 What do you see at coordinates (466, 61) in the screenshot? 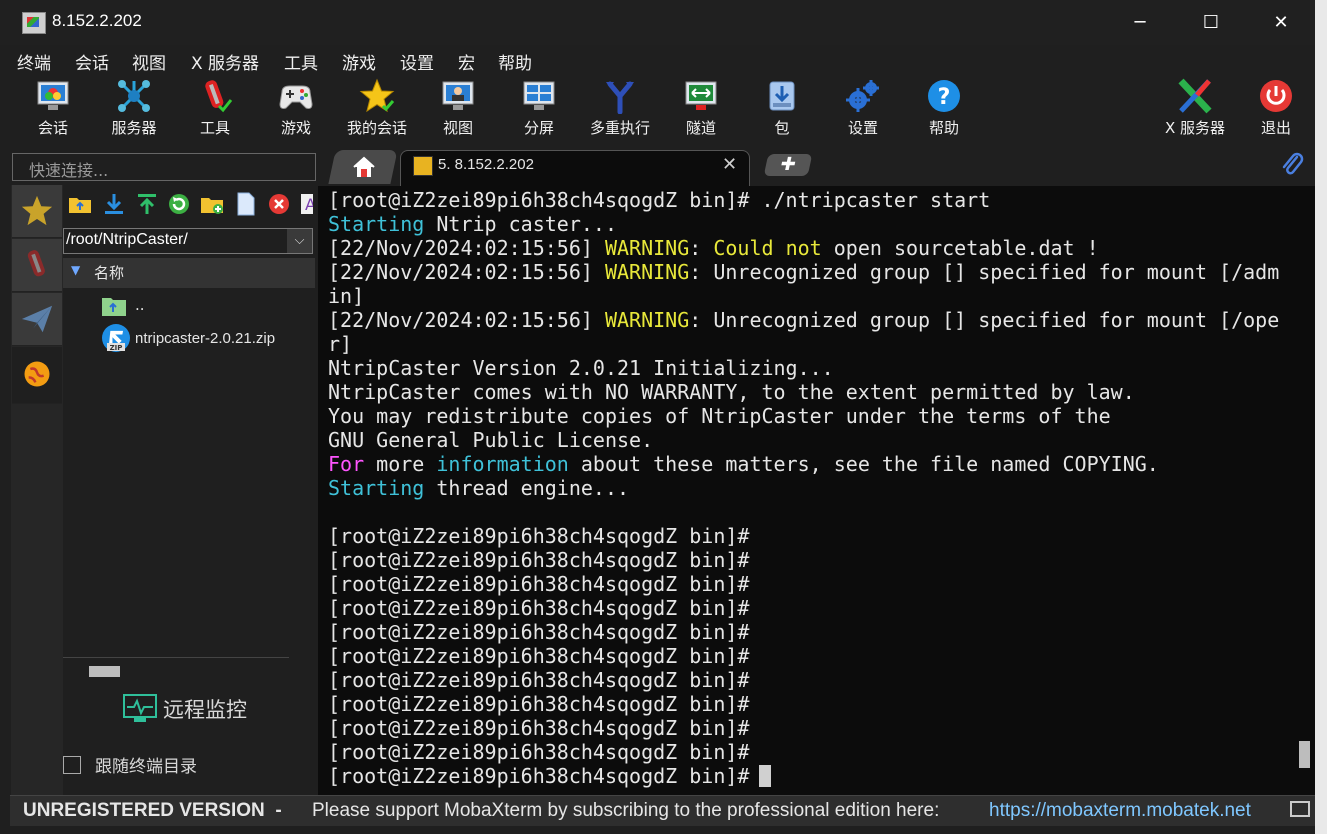
I see `menu-macros: 宏` at bounding box center [466, 61].